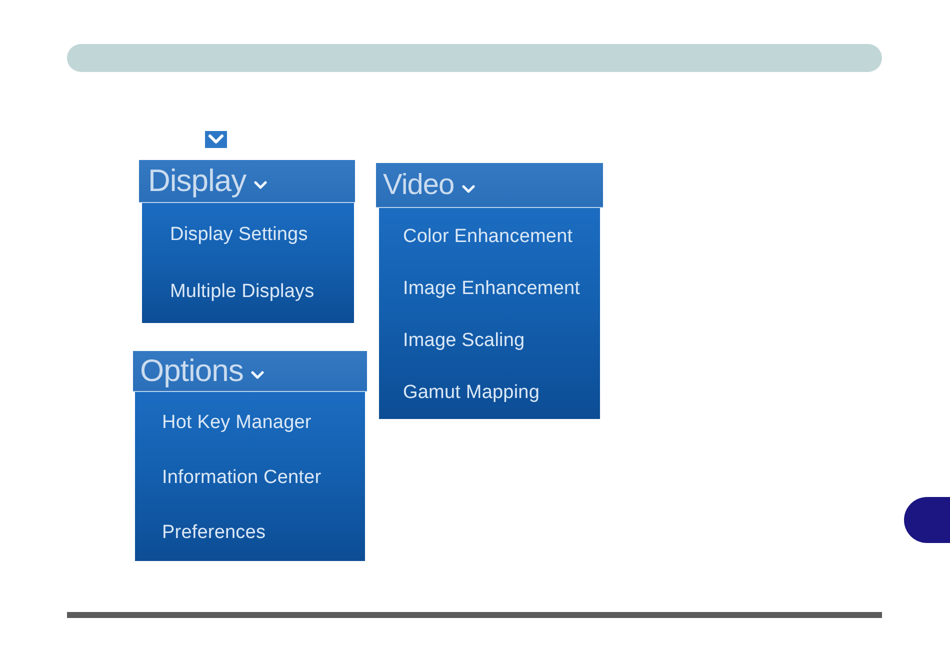 The height and width of the screenshot is (669, 950). I want to click on menu-item: Preferences, so click(214, 533).